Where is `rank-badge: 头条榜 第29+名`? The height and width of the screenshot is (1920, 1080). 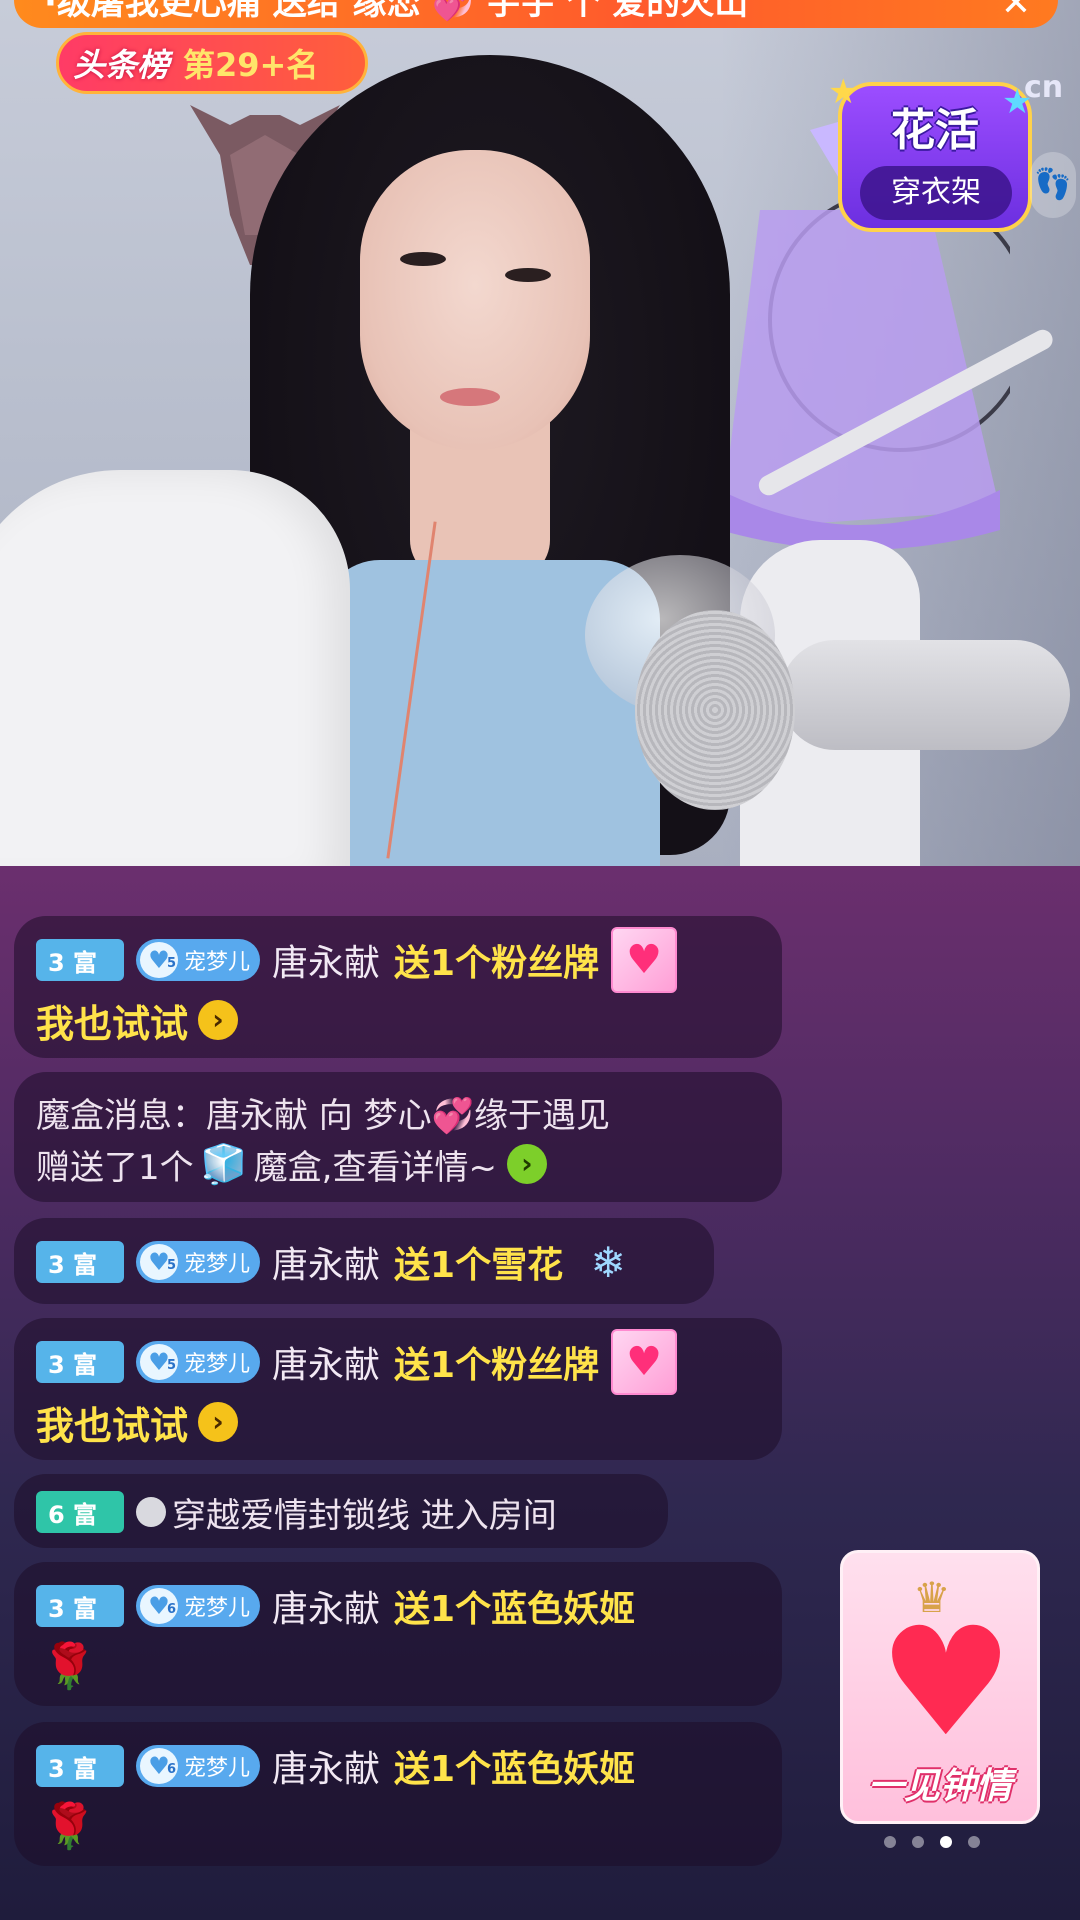 rank-badge: 头条榜 第29+名 is located at coordinates (212, 63).